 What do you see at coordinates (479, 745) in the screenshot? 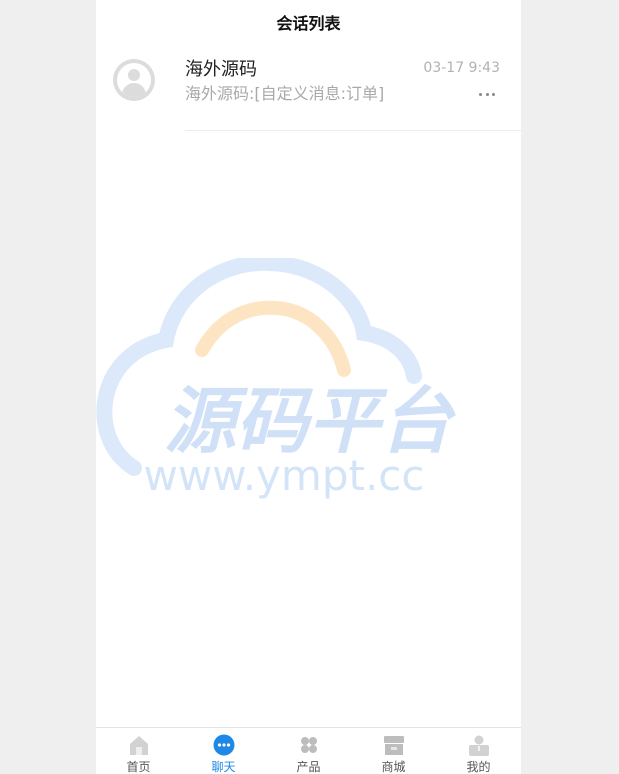
I see `user-icon` at bounding box center [479, 745].